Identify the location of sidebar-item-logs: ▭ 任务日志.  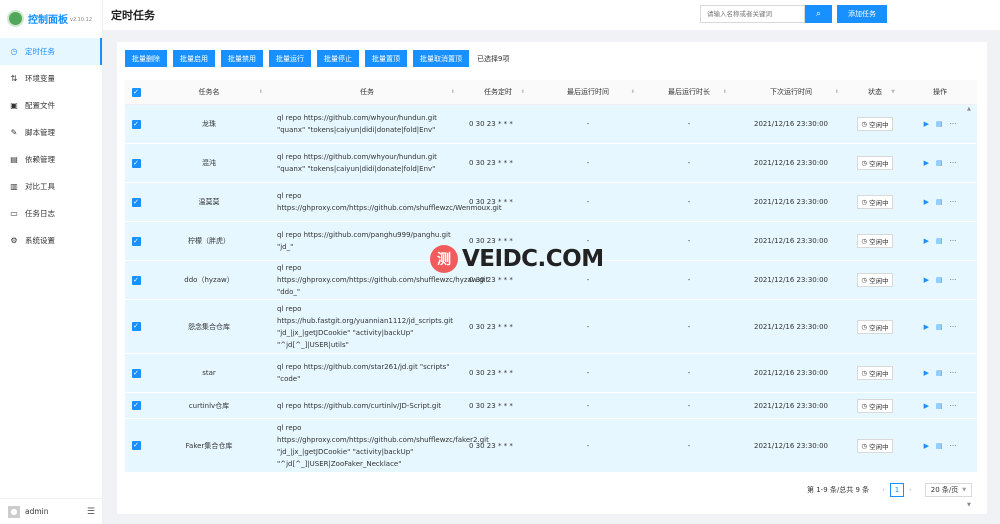
(51, 213).